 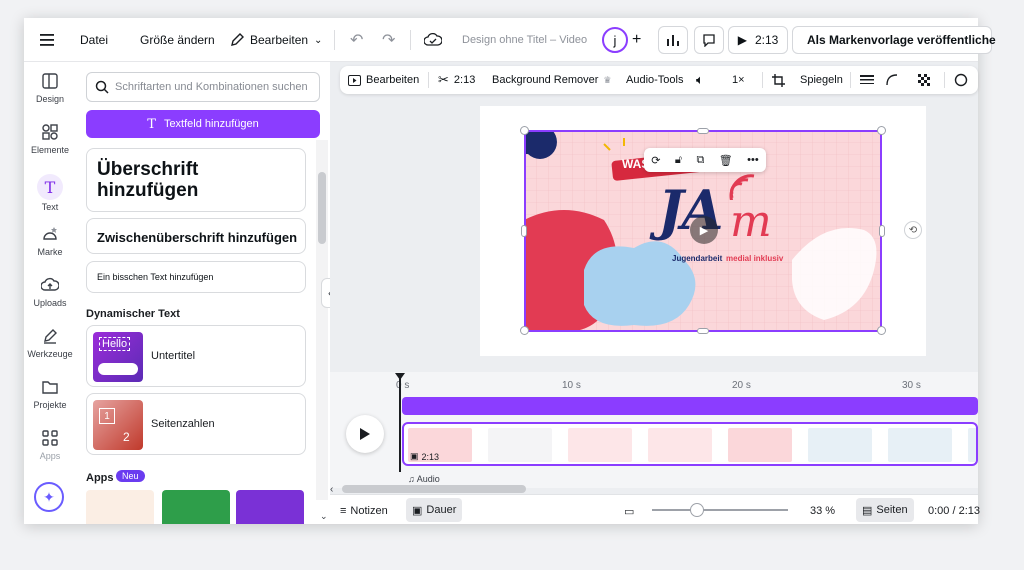 What do you see at coordinates (388, 40) in the screenshot?
I see `redo-icon: ↷` at bounding box center [388, 40].